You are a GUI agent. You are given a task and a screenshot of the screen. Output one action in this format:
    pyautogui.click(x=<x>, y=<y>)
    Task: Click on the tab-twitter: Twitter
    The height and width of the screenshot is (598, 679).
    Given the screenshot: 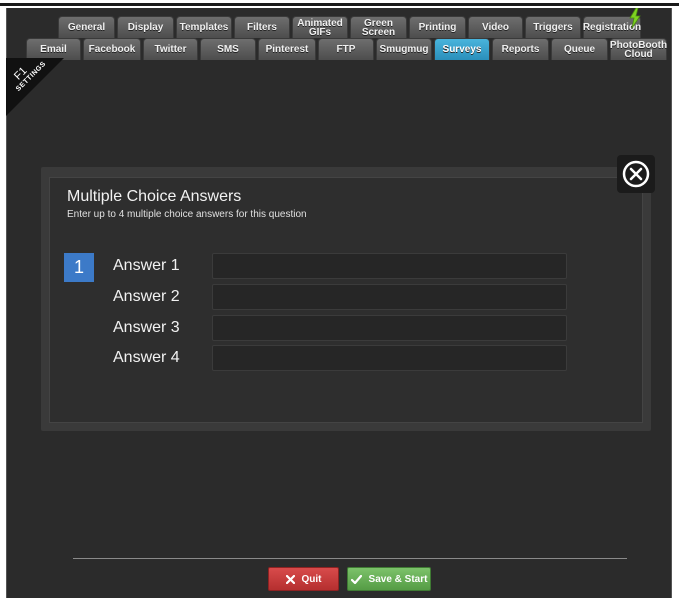 What is the action you would take?
    pyautogui.click(x=170, y=49)
    